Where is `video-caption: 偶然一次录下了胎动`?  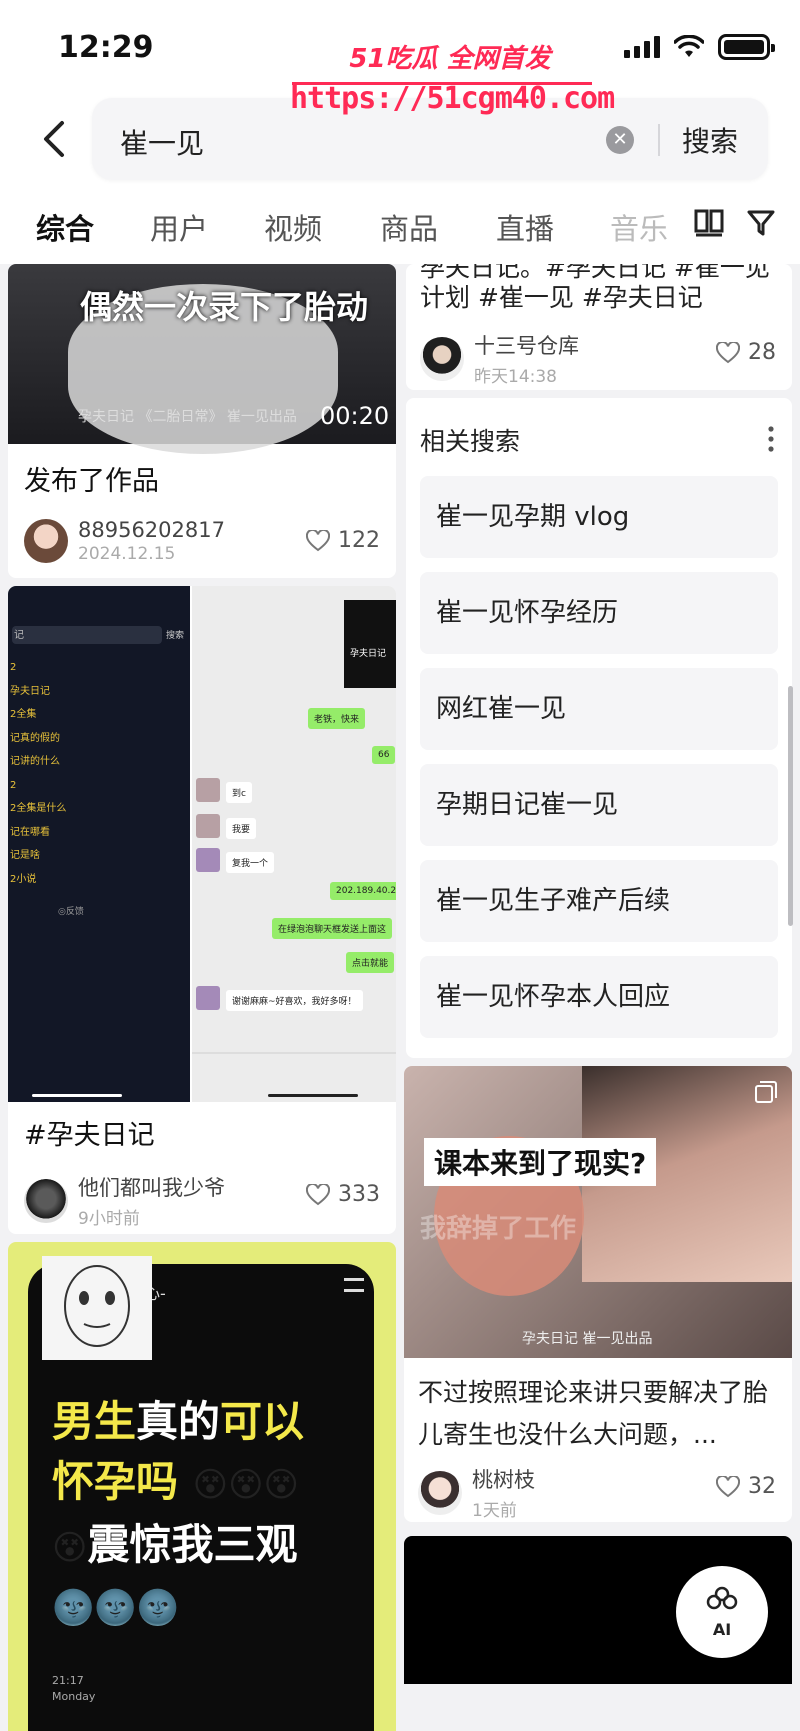
video-caption: 偶然一次录下了胎动 is located at coordinates (224, 307).